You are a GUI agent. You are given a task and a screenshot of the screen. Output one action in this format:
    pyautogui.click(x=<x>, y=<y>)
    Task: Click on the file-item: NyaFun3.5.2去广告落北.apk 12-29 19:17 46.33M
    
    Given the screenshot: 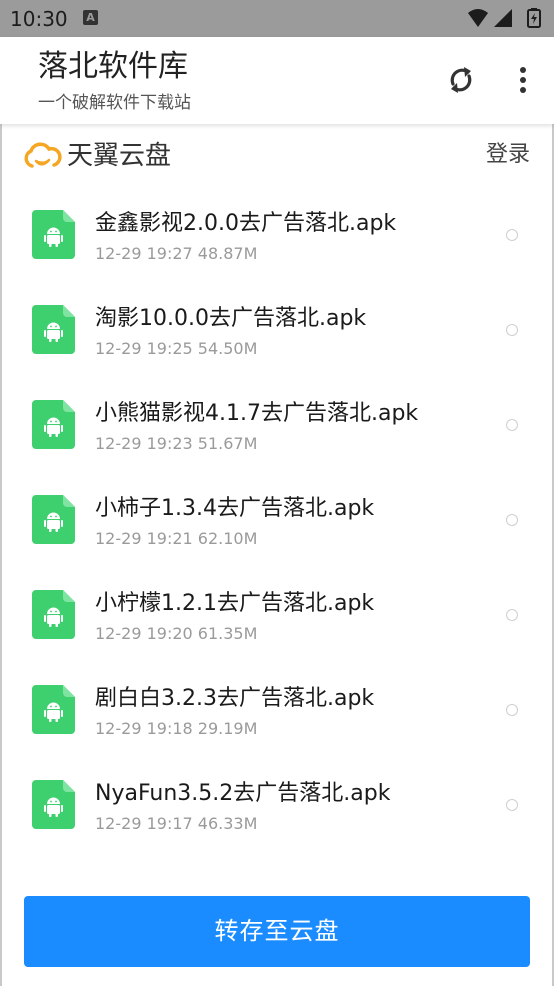 What is the action you would take?
    pyautogui.click(x=277, y=805)
    